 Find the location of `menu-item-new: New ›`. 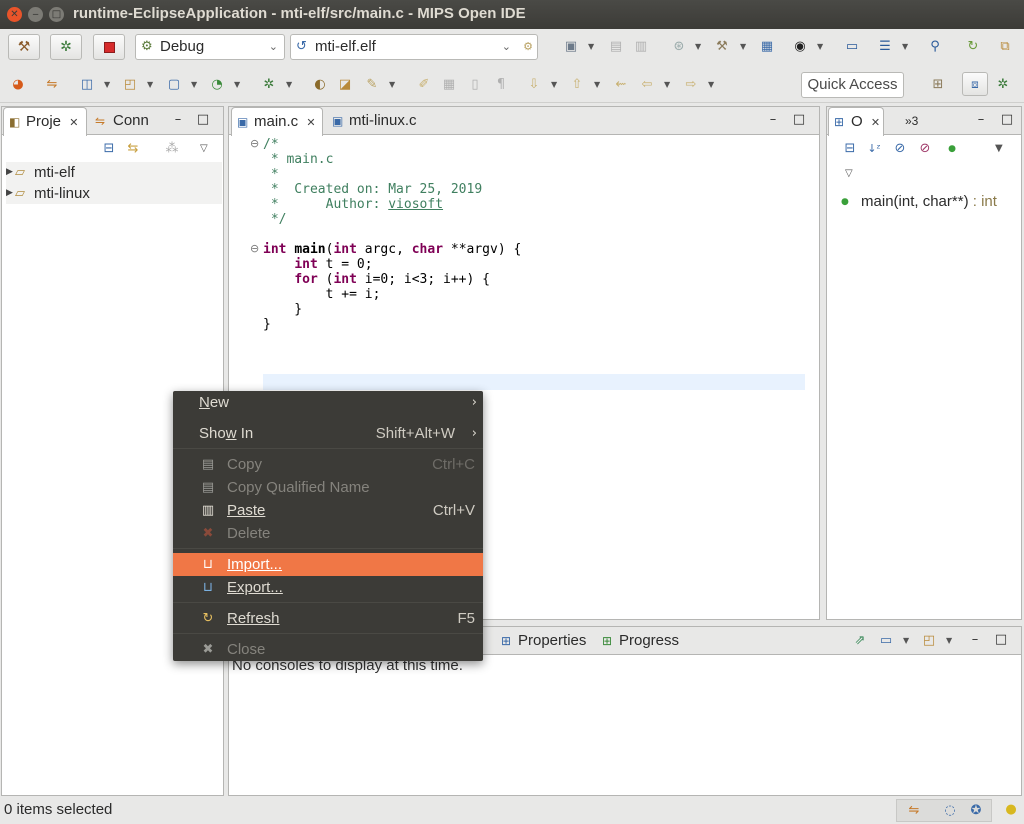

menu-item-new: New › is located at coordinates (328, 402).